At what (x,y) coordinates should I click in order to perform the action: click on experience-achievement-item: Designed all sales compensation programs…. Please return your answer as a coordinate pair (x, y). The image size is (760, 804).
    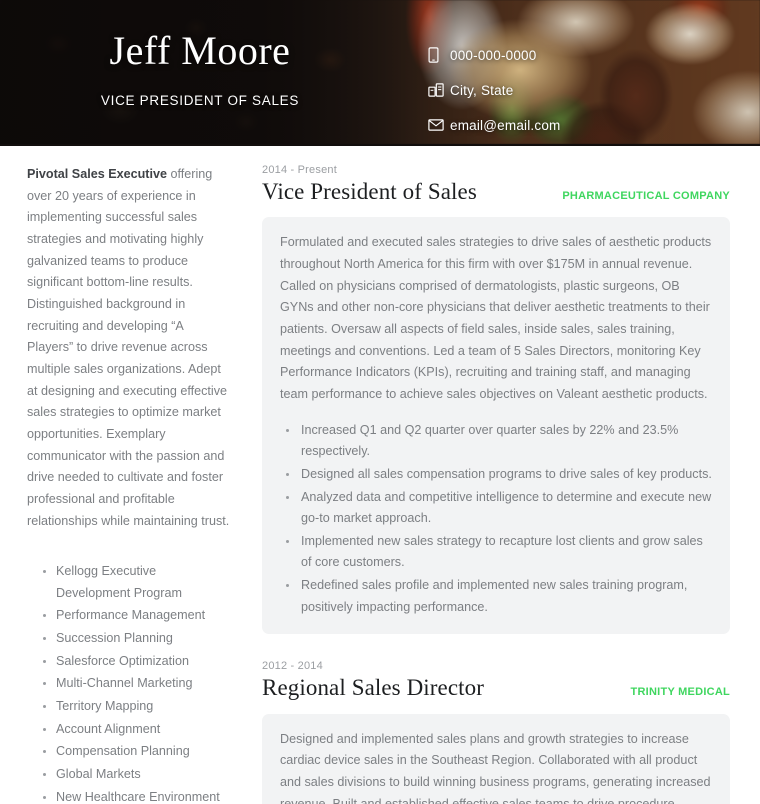
    Looking at the image, I should click on (496, 475).